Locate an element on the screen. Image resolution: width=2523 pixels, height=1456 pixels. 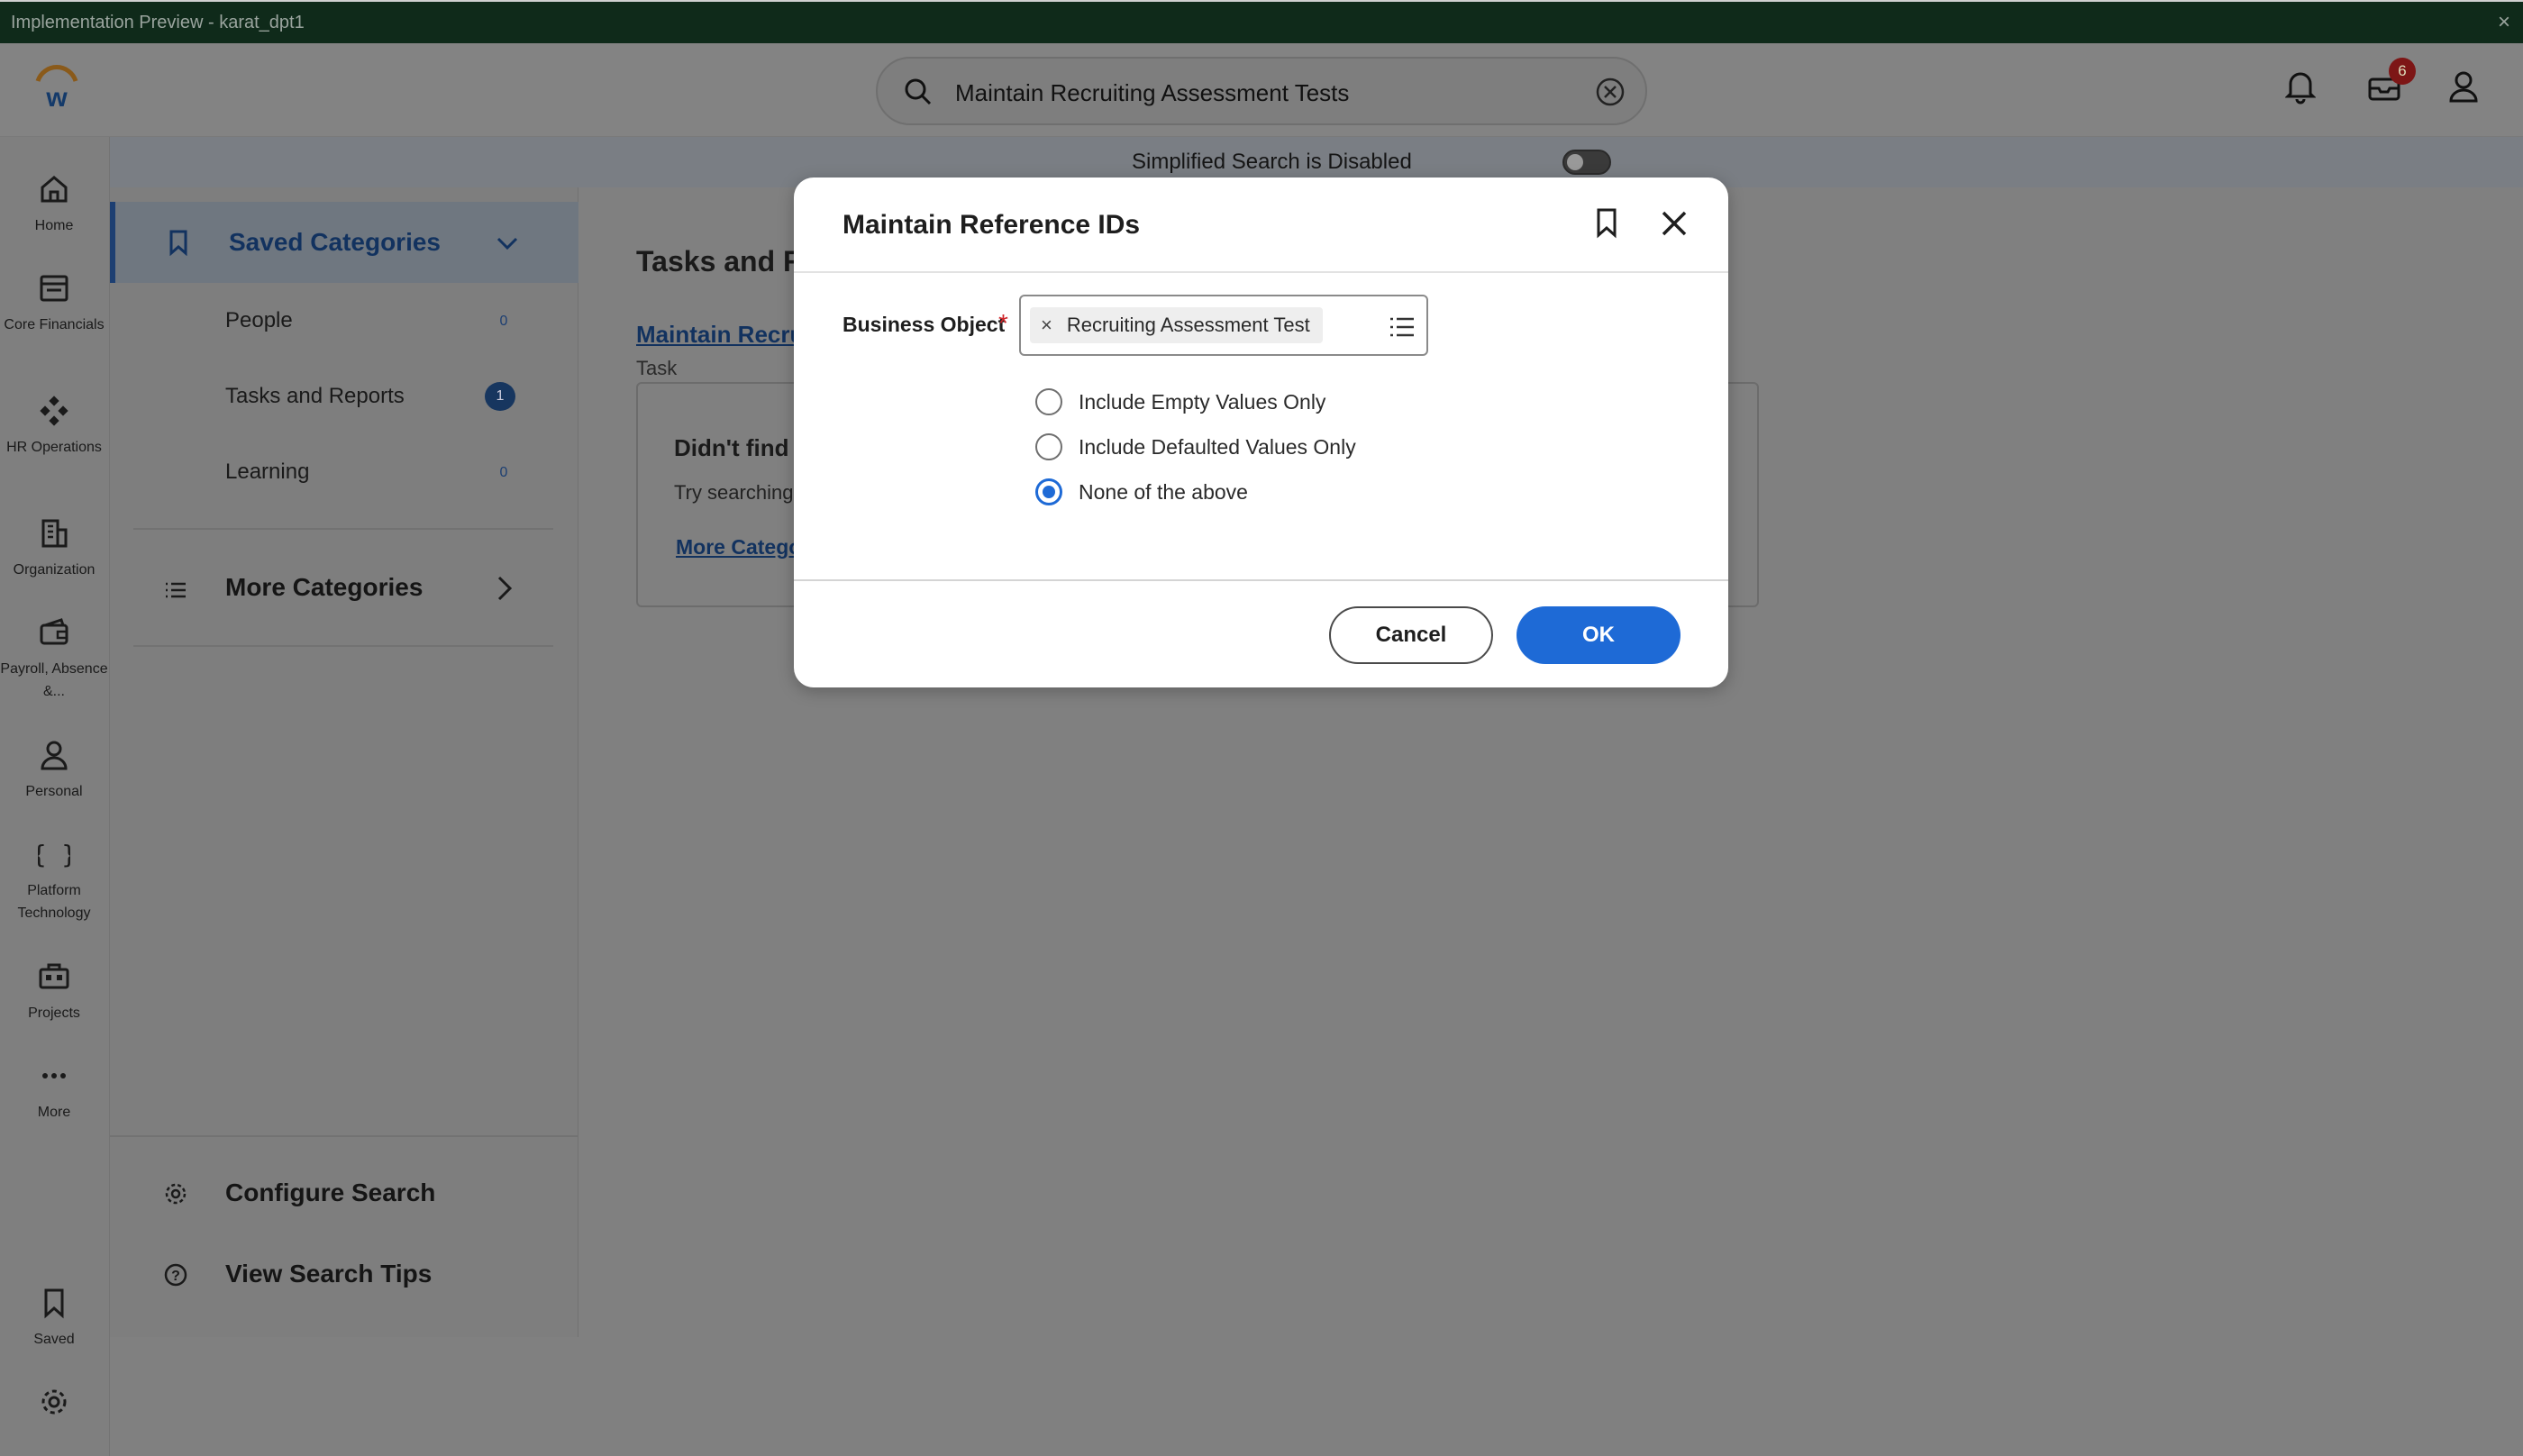
help-icon: ? is located at coordinates (175, 1275).